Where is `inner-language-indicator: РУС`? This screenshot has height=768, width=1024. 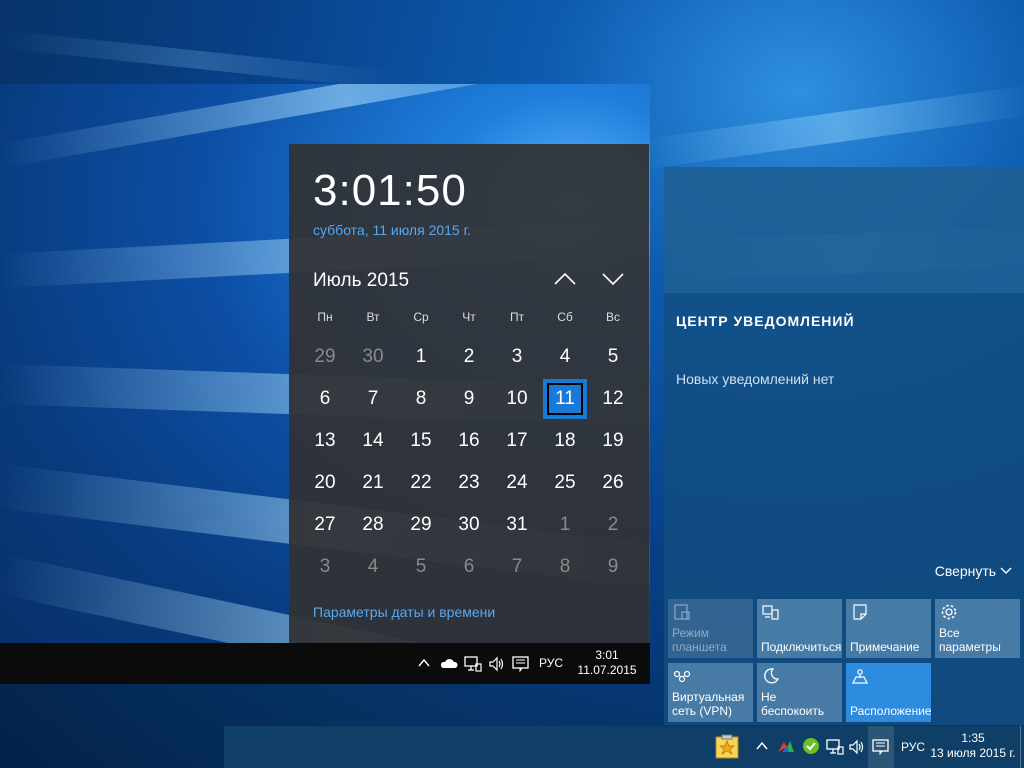 inner-language-indicator: РУС is located at coordinates (551, 663).